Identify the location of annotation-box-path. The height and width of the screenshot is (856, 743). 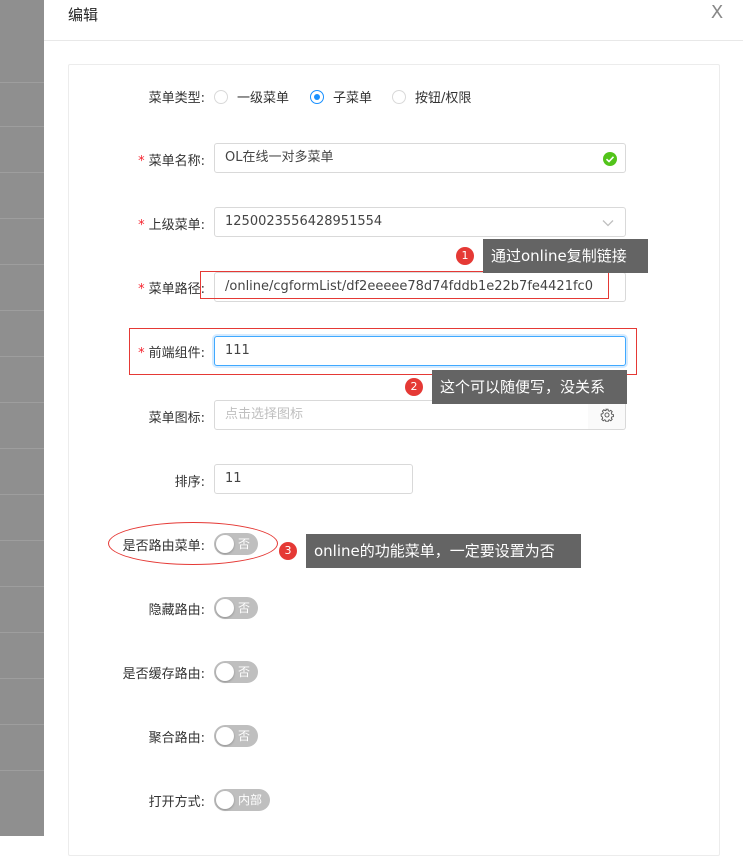
(404, 285).